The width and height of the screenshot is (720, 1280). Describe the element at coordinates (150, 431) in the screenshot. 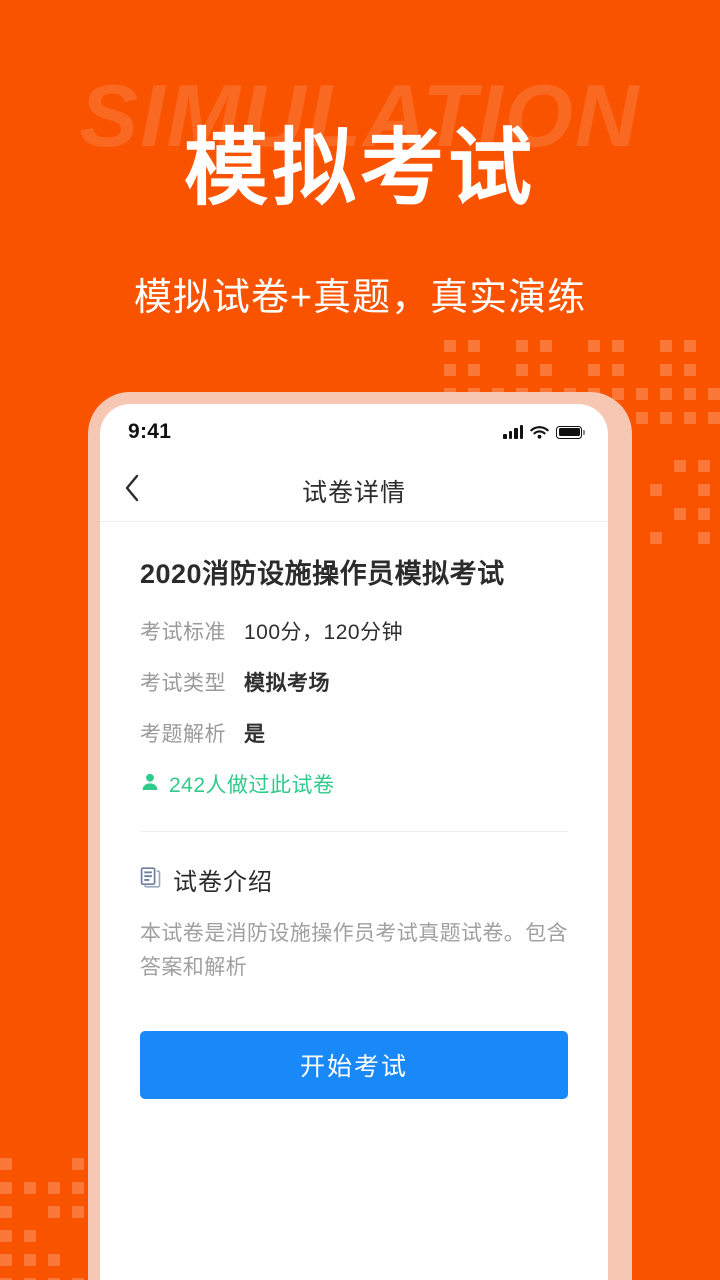

I see `status-bar-time: 9:41` at that location.